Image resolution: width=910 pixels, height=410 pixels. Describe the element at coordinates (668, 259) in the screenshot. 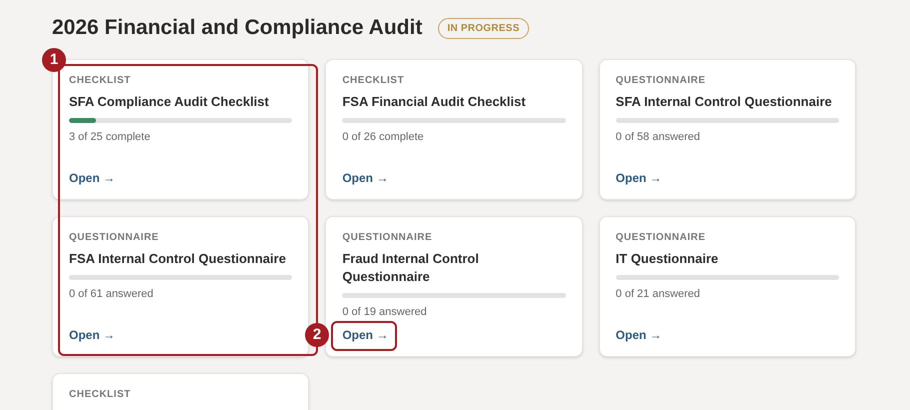

I see `card-title: IT Questionnaire` at that location.